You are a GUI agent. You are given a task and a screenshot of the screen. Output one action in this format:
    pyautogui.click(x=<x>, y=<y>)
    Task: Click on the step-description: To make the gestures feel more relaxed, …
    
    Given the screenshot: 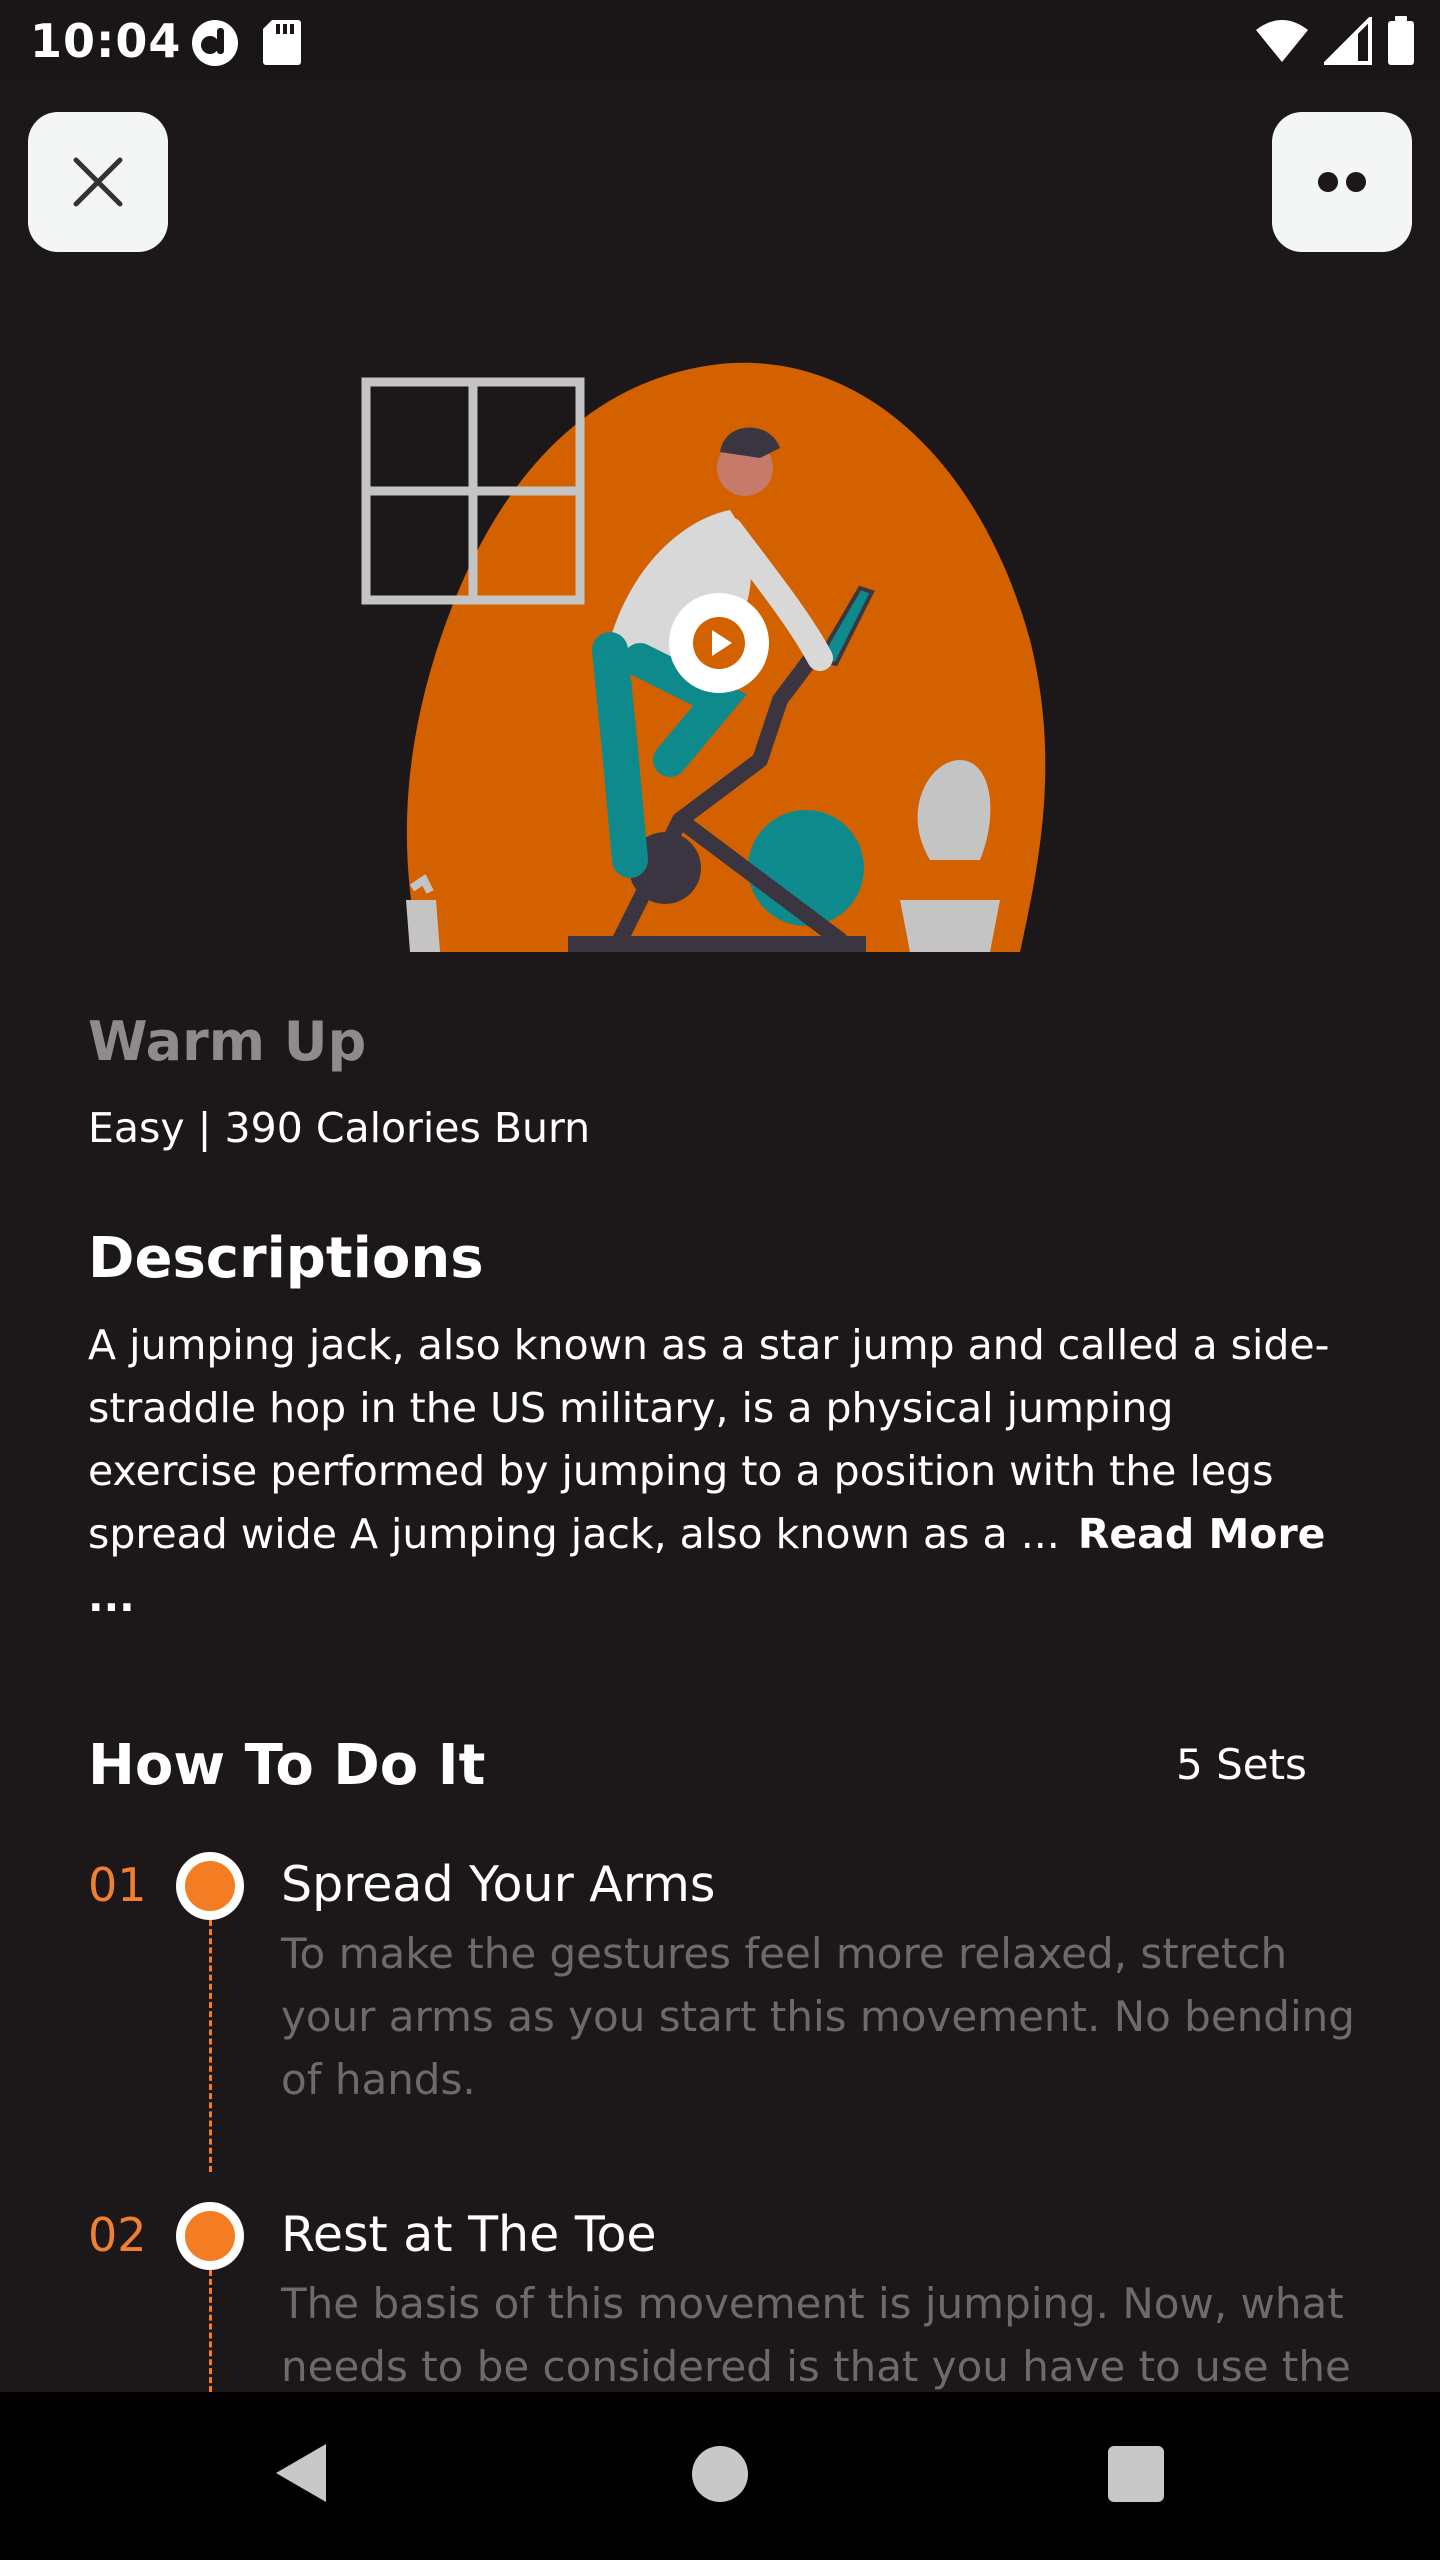 What is the action you would take?
    pyautogui.click(x=818, y=2016)
    